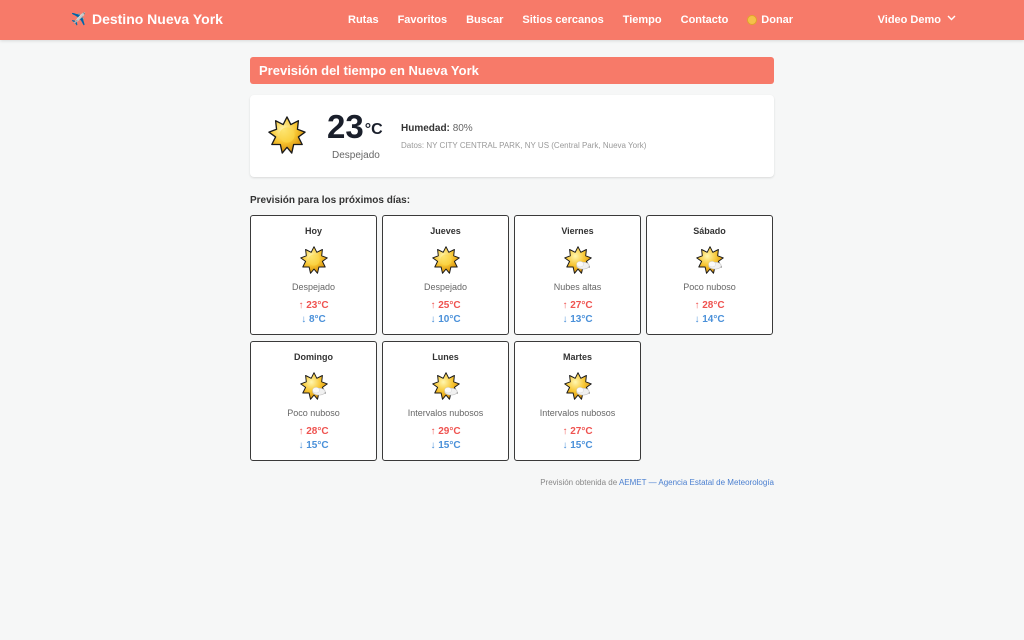 Image resolution: width=1024 pixels, height=640 pixels. Describe the element at coordinates (642, 20) in the screenshot. I see `nav-item-tiempo: Tiempo` at that location.